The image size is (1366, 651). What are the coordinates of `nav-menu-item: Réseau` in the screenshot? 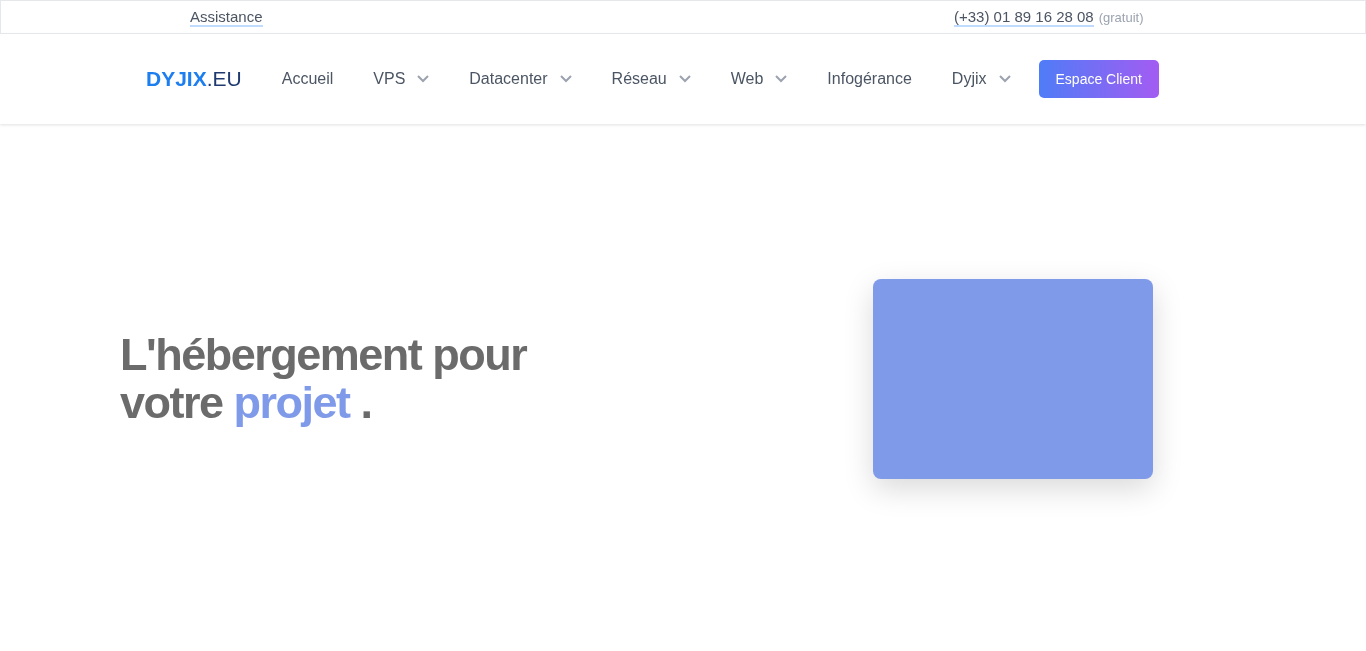 It's located at (651, 79).